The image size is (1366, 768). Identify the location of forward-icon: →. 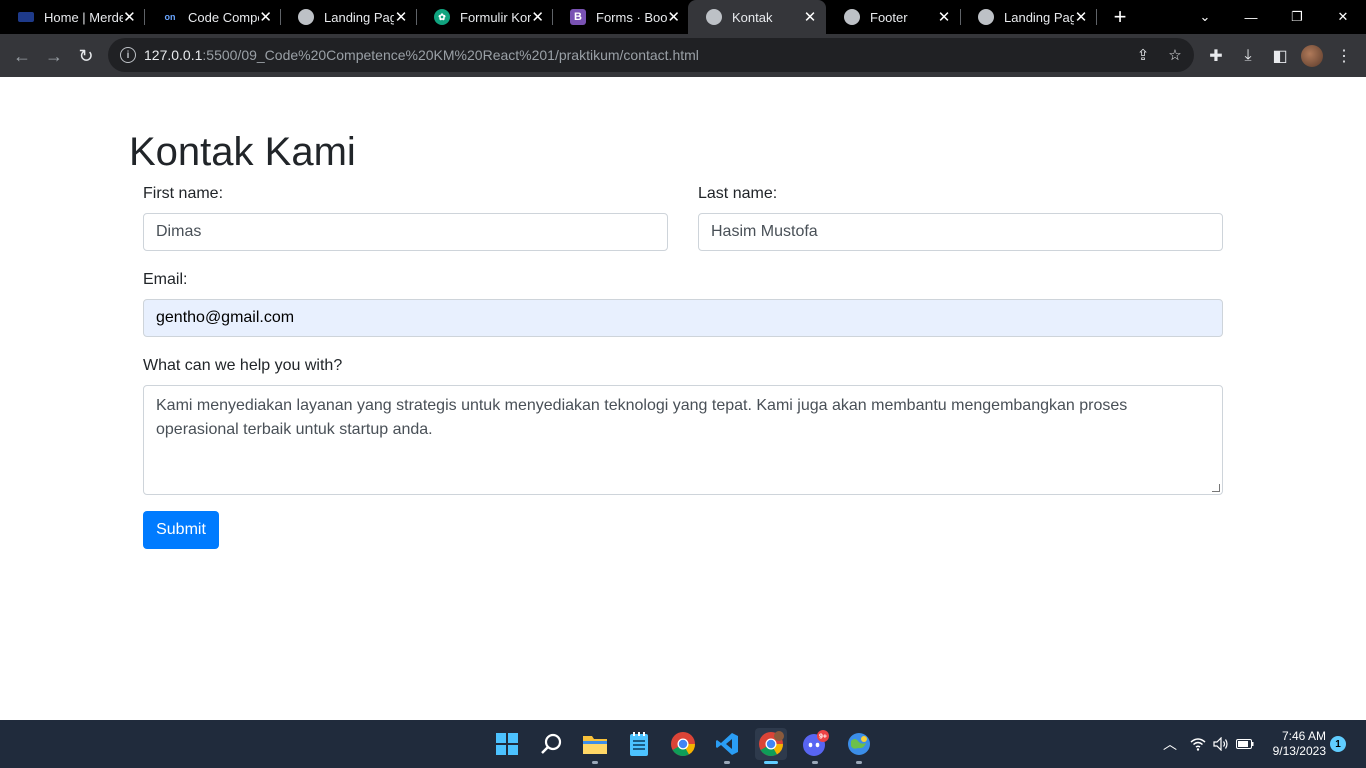
(54, 56).